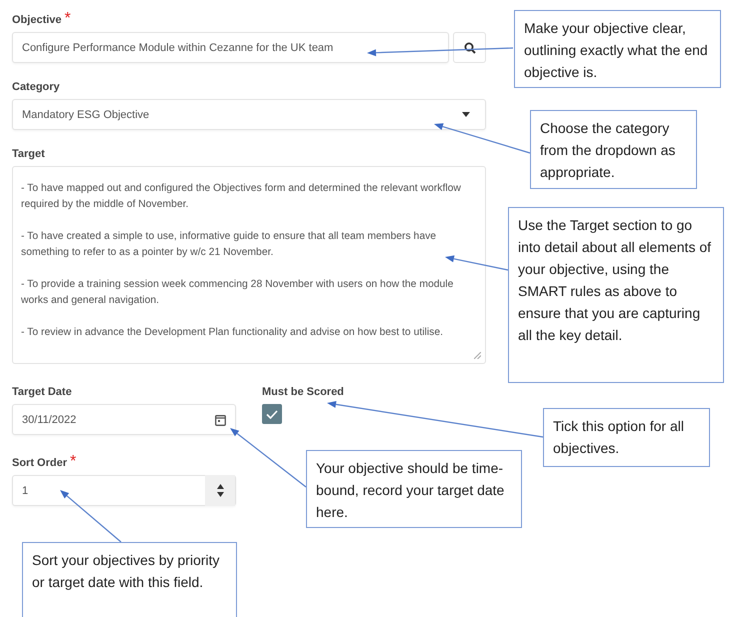 The height and width of the screenshot is (617, 731). Describe the element at coordinates (613, 149) in the screenshot. I see `callout-note: Choose the category from the dropdown as appropriate.` at that location.